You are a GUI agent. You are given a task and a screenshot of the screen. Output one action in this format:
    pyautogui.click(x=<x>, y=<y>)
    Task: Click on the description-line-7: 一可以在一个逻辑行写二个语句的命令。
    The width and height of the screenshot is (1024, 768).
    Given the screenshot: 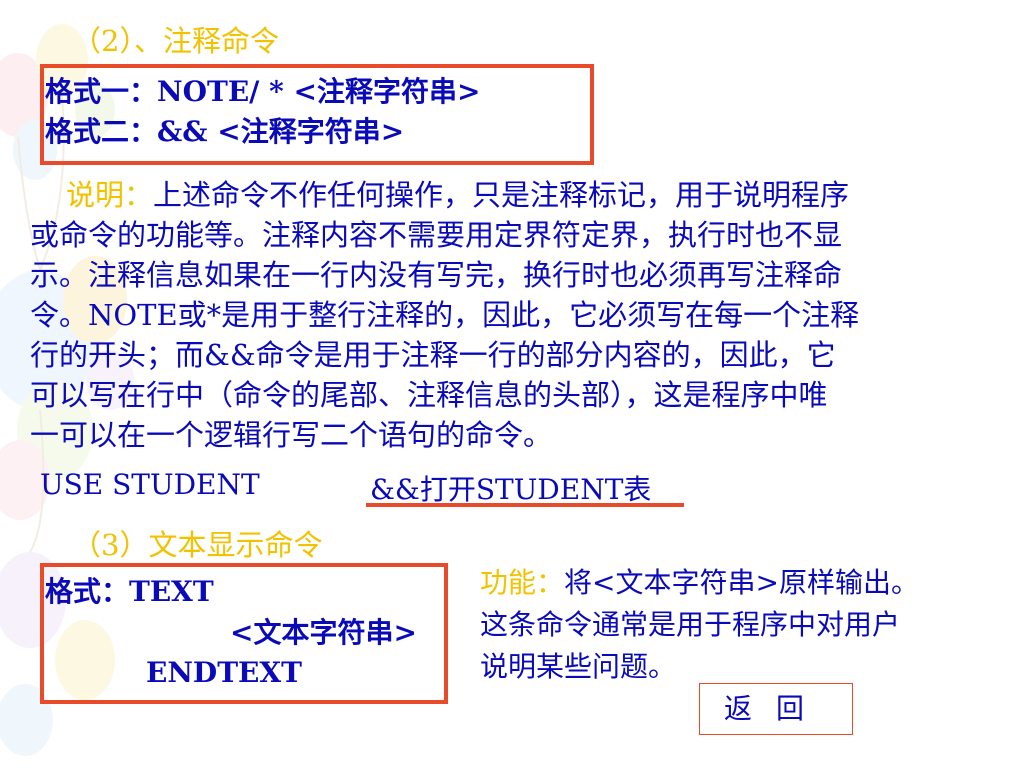 What is the action you would take?
    pyautogui.click(x=291, y=435)
    